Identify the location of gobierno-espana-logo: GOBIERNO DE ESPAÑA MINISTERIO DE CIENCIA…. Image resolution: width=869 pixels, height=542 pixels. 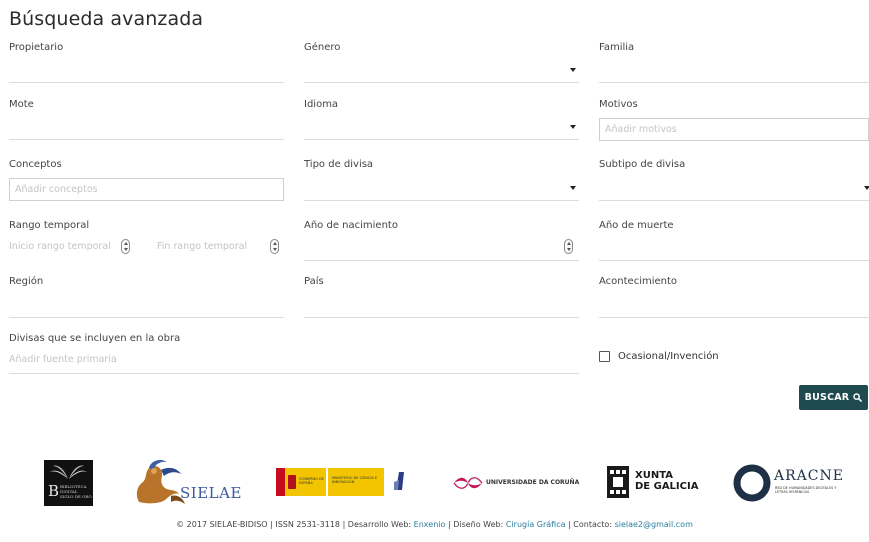
(331, 482).